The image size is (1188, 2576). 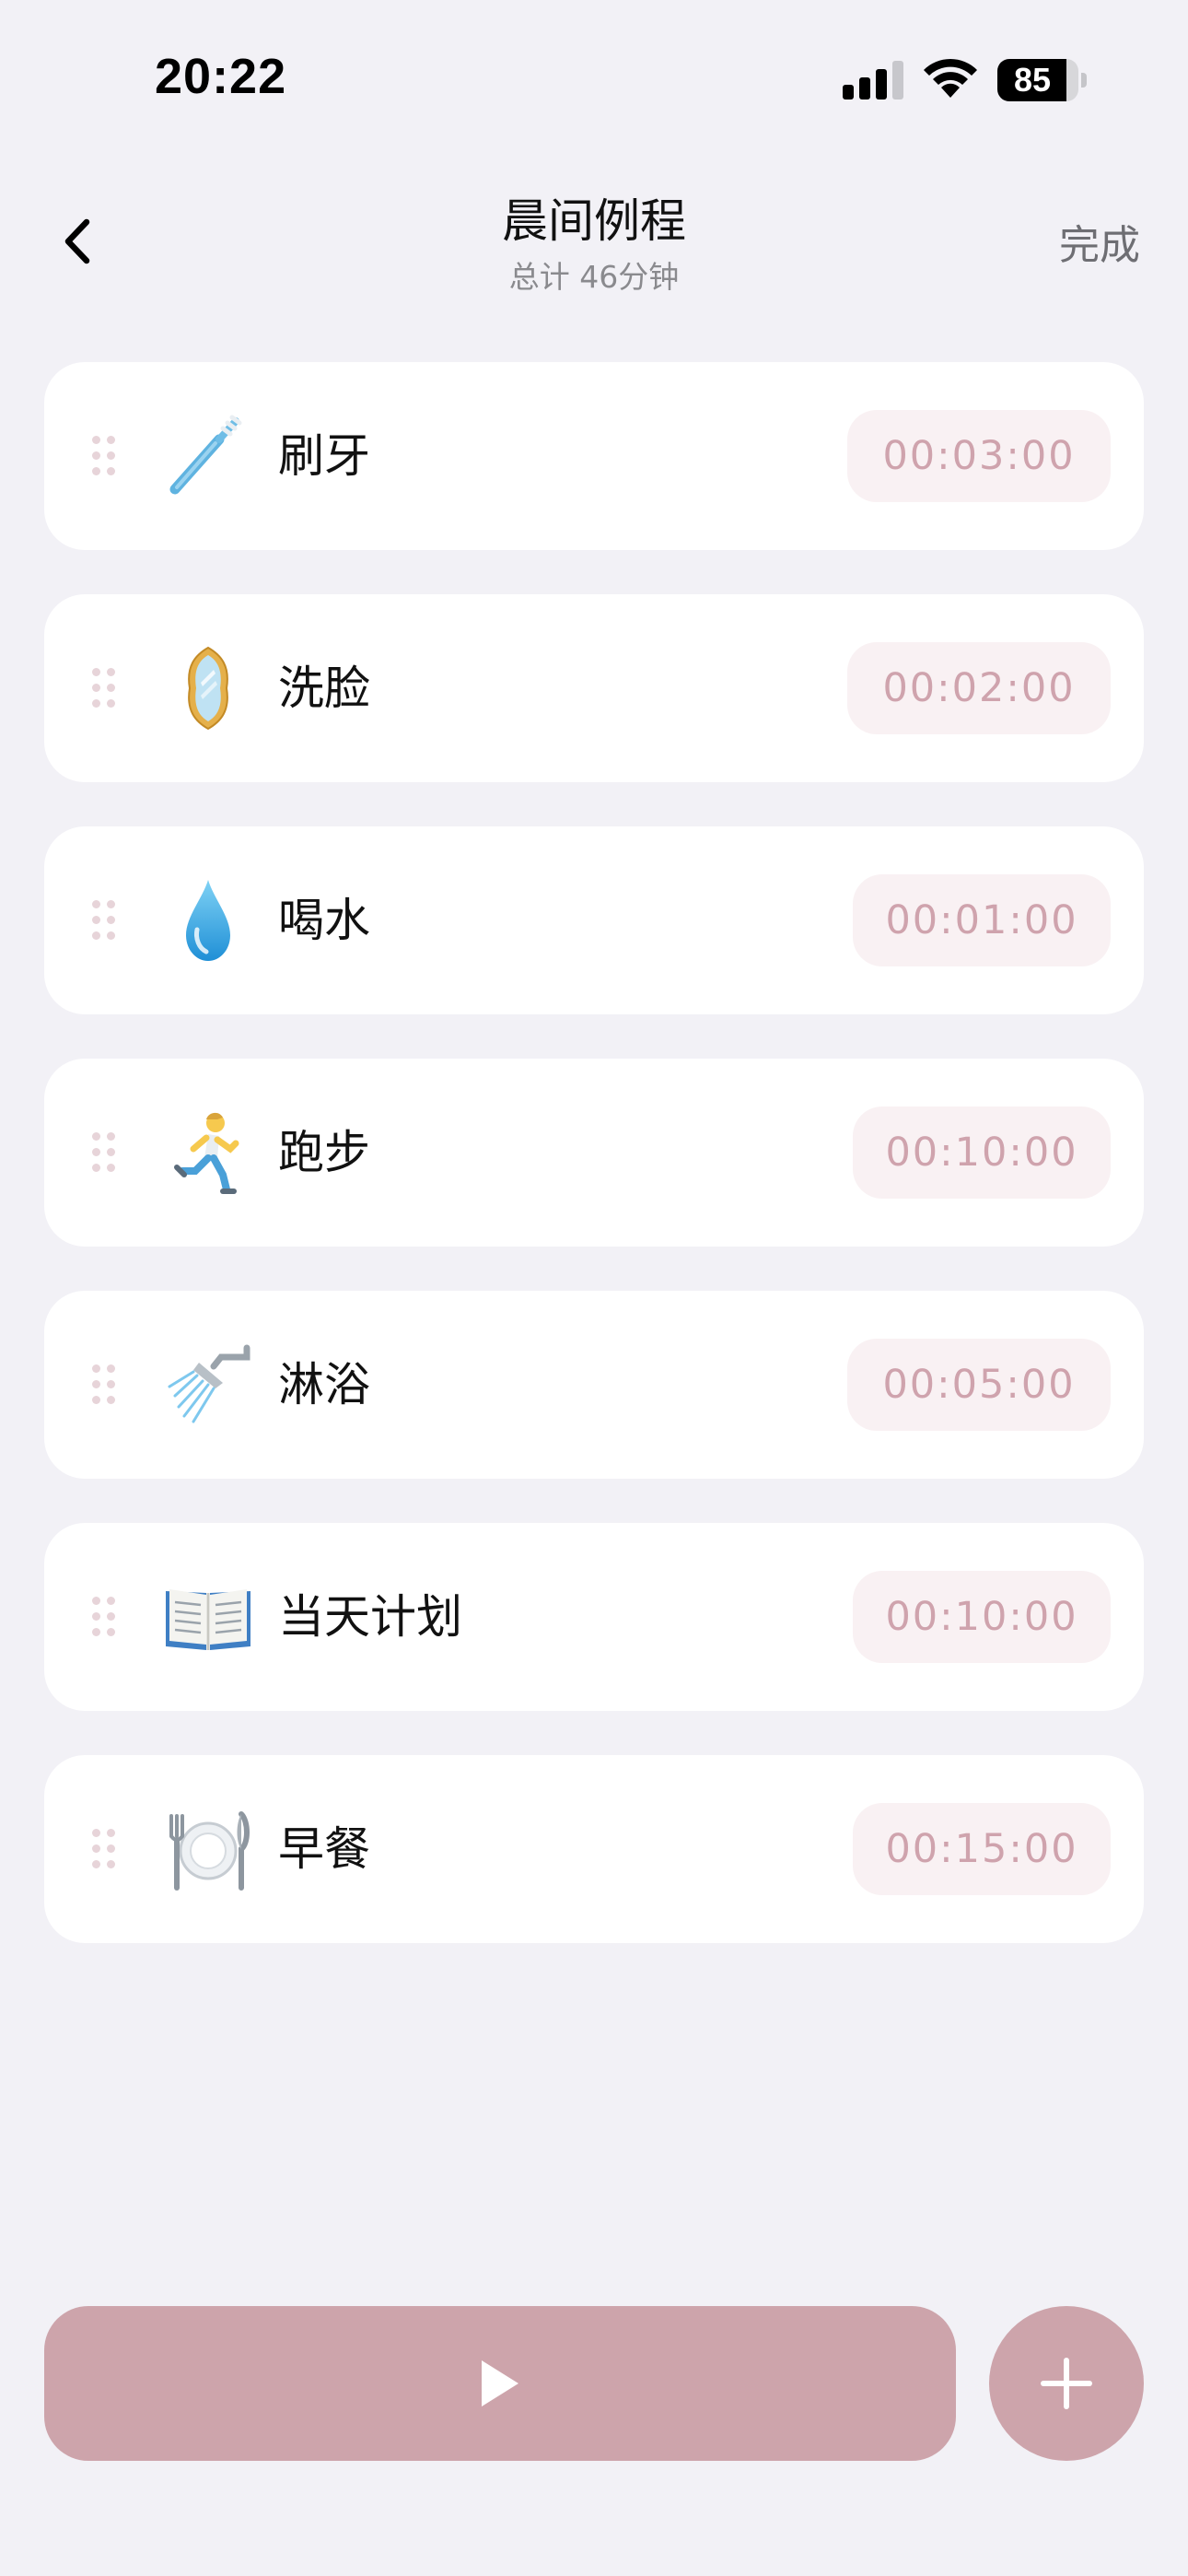 What do you see at coordinates (594, 78) in the screenshot?
I see `status-bar: 20:22 85` at bounding box center [594, 78].